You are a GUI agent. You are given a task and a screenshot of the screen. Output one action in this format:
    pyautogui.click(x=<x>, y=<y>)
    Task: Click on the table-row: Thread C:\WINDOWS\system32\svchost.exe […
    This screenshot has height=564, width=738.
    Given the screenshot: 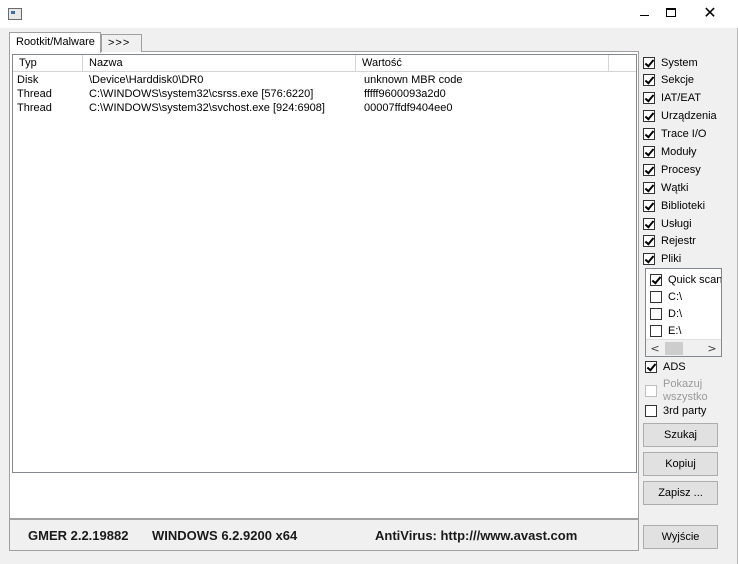 What is the action you would take?
    pyautogui.click(x=324, y=109)
    